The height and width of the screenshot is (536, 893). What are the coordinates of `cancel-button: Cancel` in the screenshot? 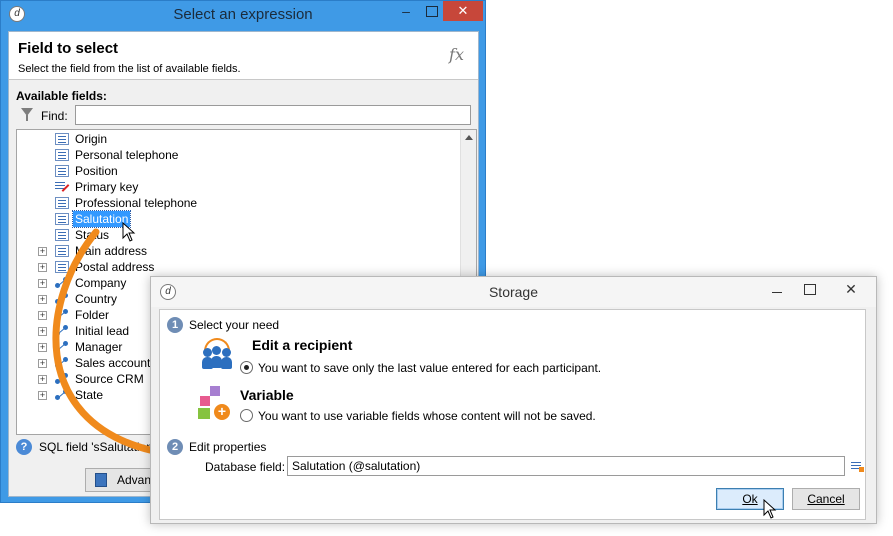 It's located at (826, 499).